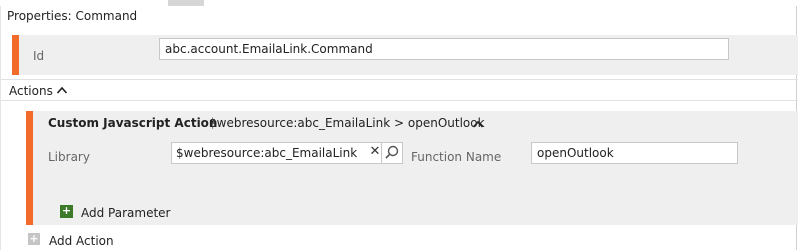  What do you see at coordinates (392, 153) in the screenshot?
I see `search-icon` at bounding box center [392, 153].